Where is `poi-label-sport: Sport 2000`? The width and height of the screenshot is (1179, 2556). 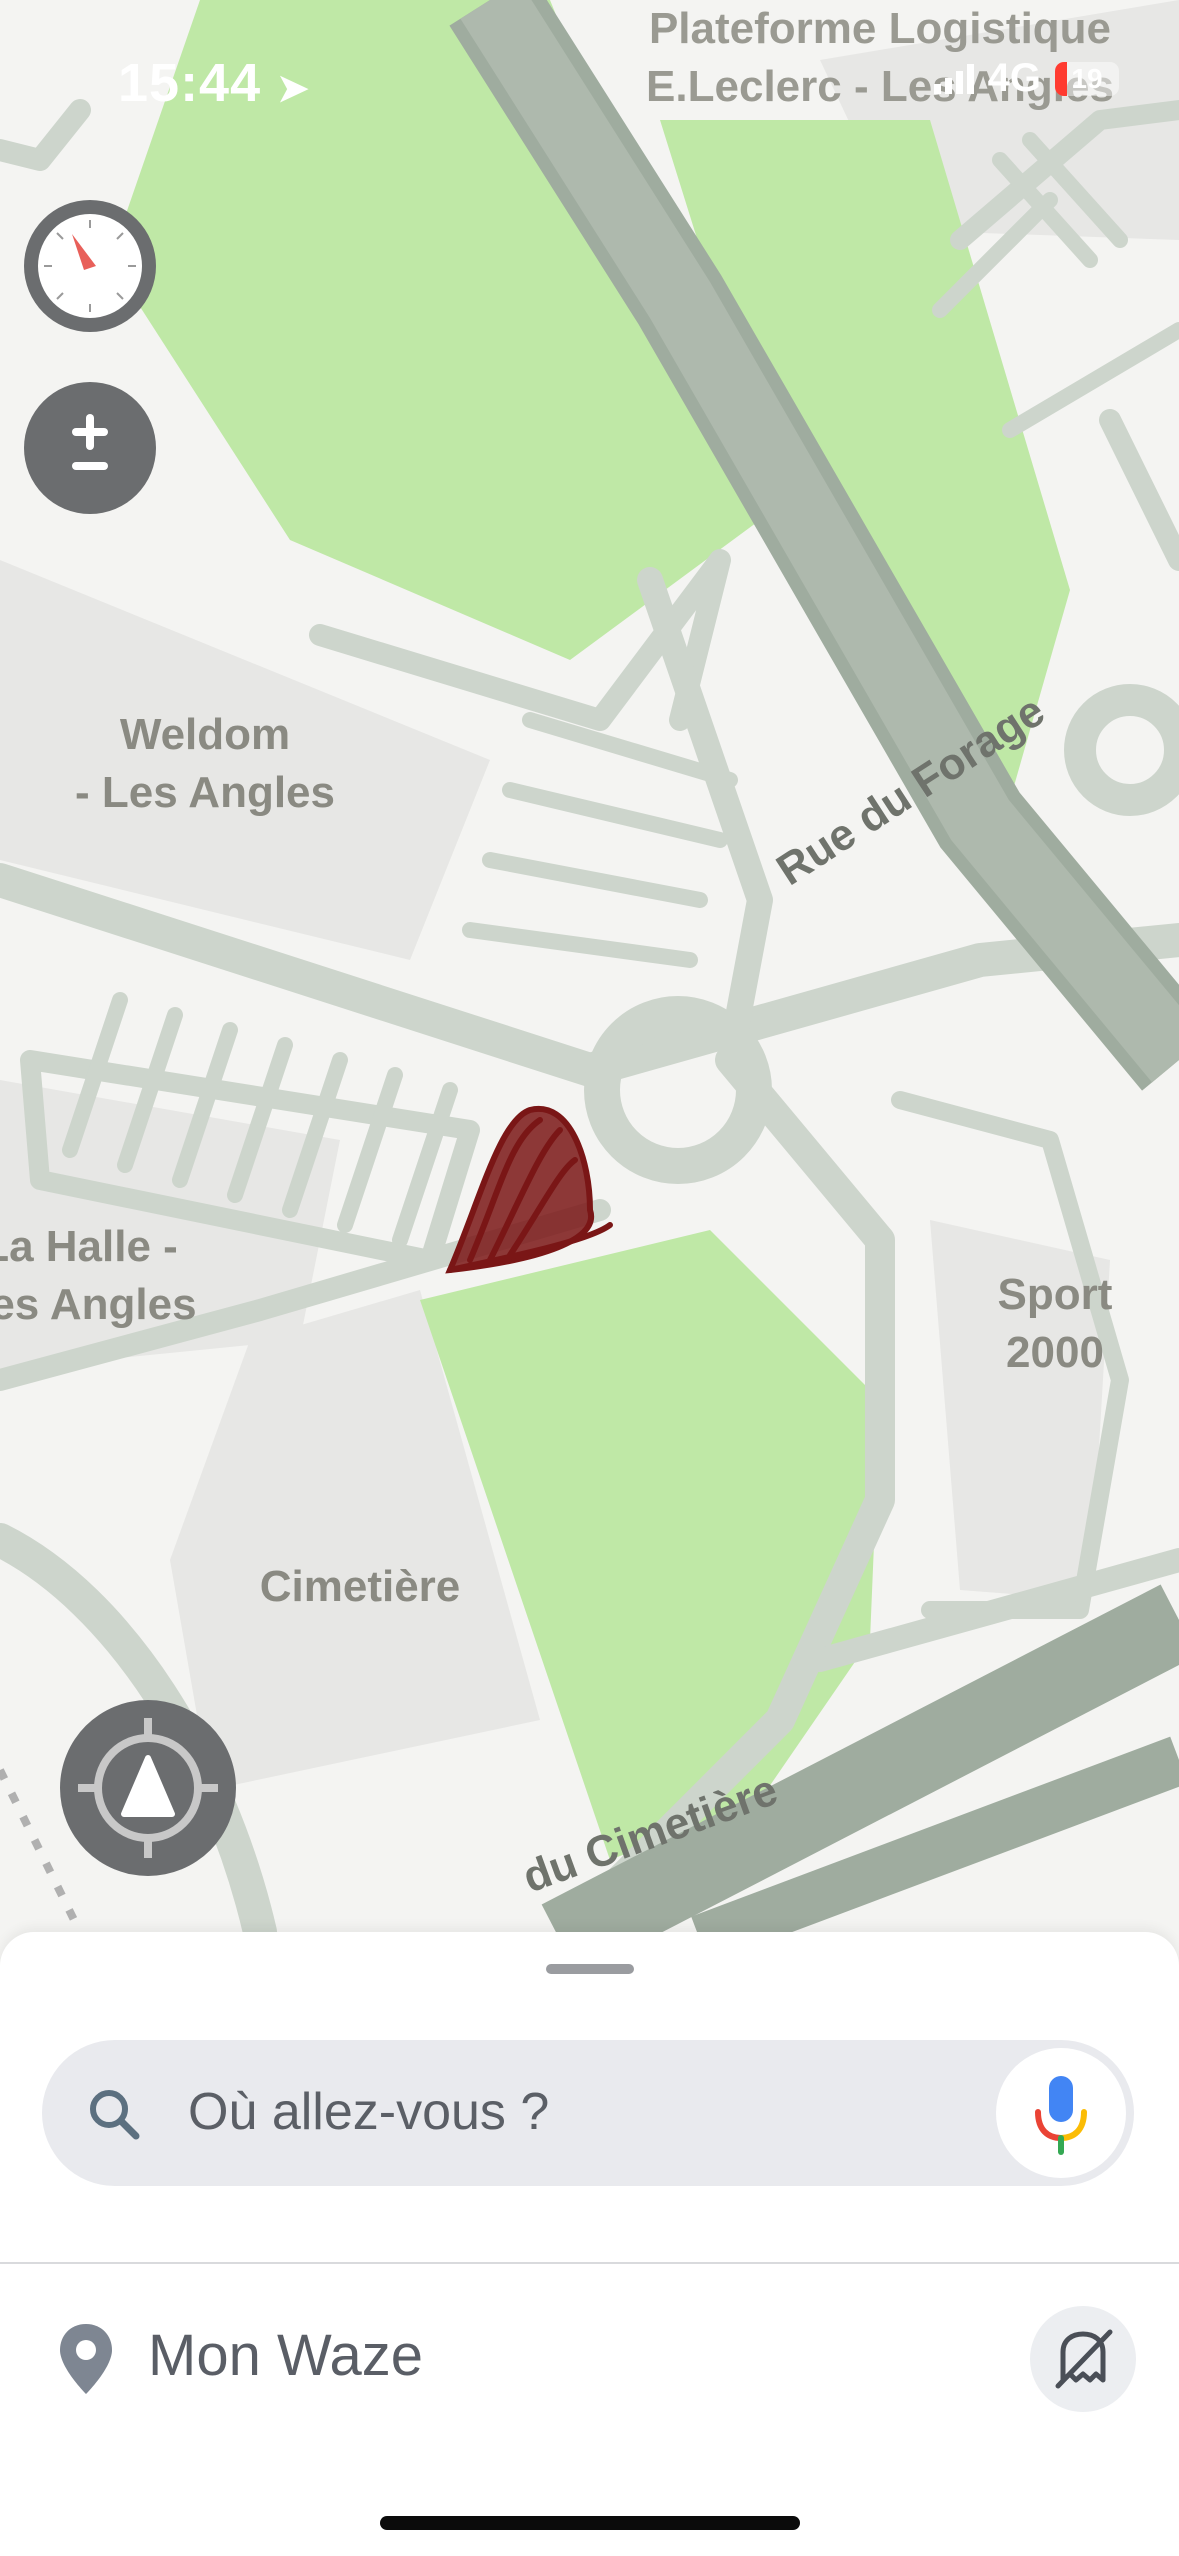 poi-label-sport: Sport 2000 is located at coordinates (1055, 1323).